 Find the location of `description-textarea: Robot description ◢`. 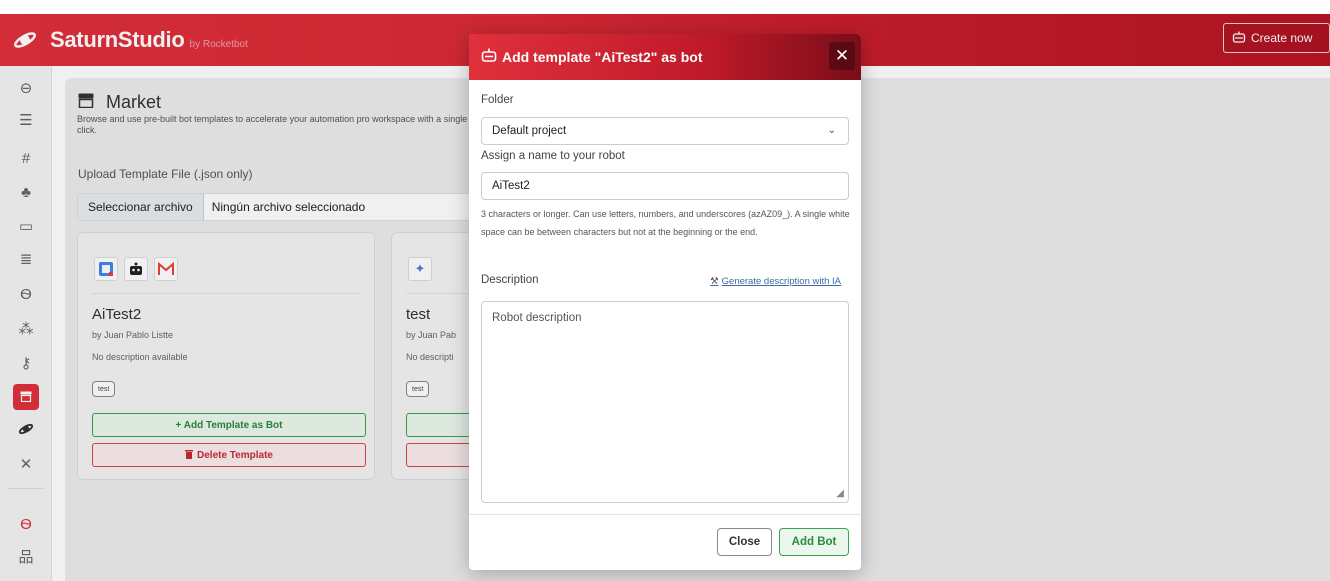

description-textarea: Robot description ◢ is located at coordinates (665, 402).